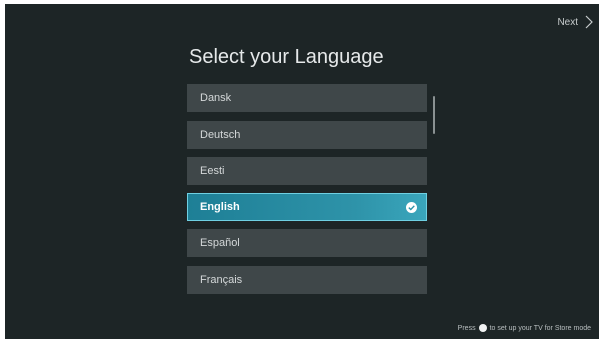 Image resolution: width=603 pixels, height=342 pixels. What do you see at coordinates (307, 135) in the screenshot?
I see `language-item-deutsch: Deutsch` at bounding box center [307, 135].